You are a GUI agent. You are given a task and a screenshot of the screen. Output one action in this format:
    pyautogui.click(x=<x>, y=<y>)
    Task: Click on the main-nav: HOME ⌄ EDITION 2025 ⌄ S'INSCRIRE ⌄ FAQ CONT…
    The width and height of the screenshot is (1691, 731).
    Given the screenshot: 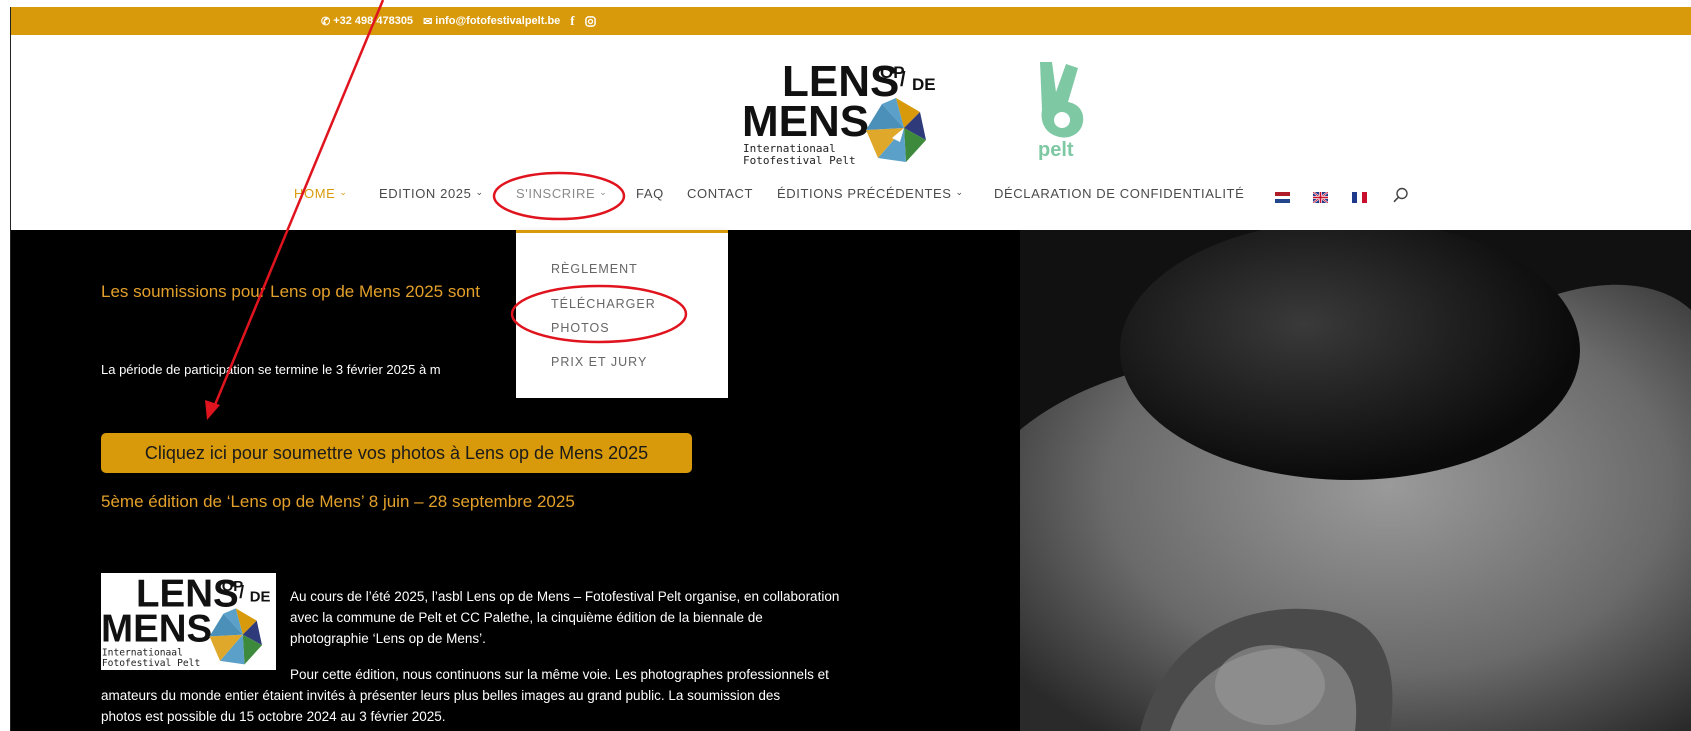 What is the action you would take?
    pyautogui.click(x=845, y=197)
    